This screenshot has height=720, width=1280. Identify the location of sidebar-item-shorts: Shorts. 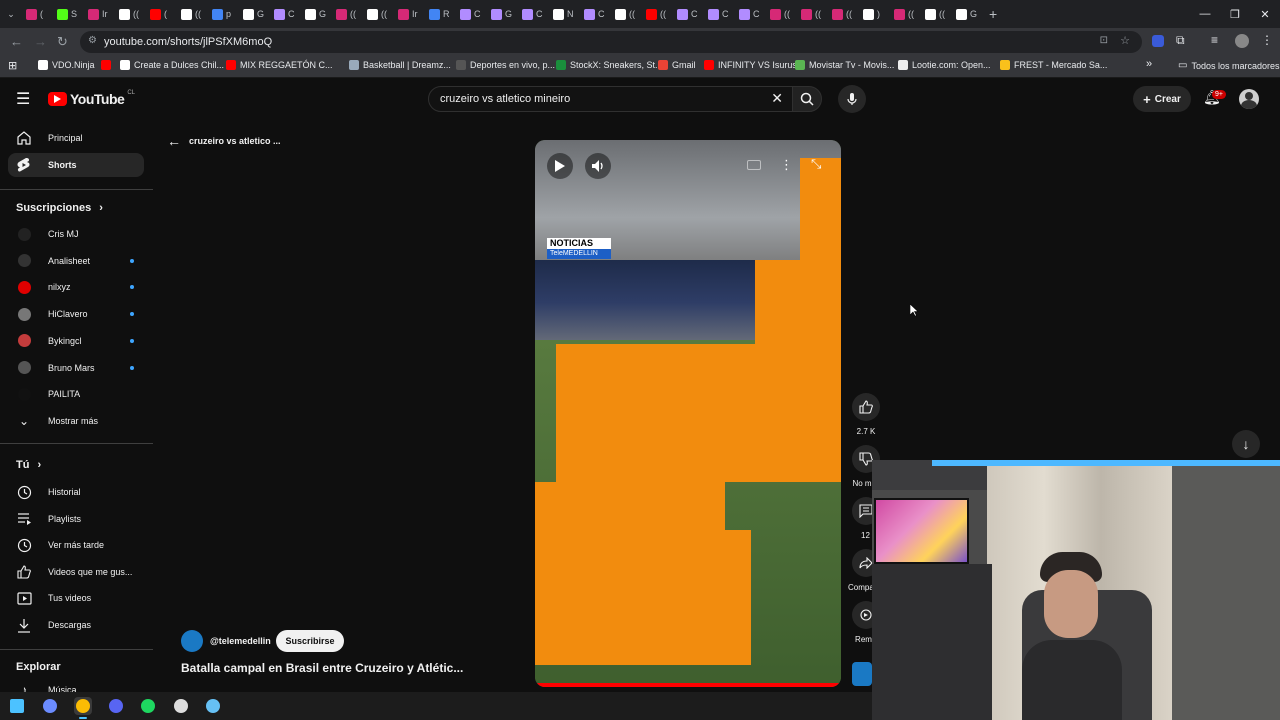
(76, 165).